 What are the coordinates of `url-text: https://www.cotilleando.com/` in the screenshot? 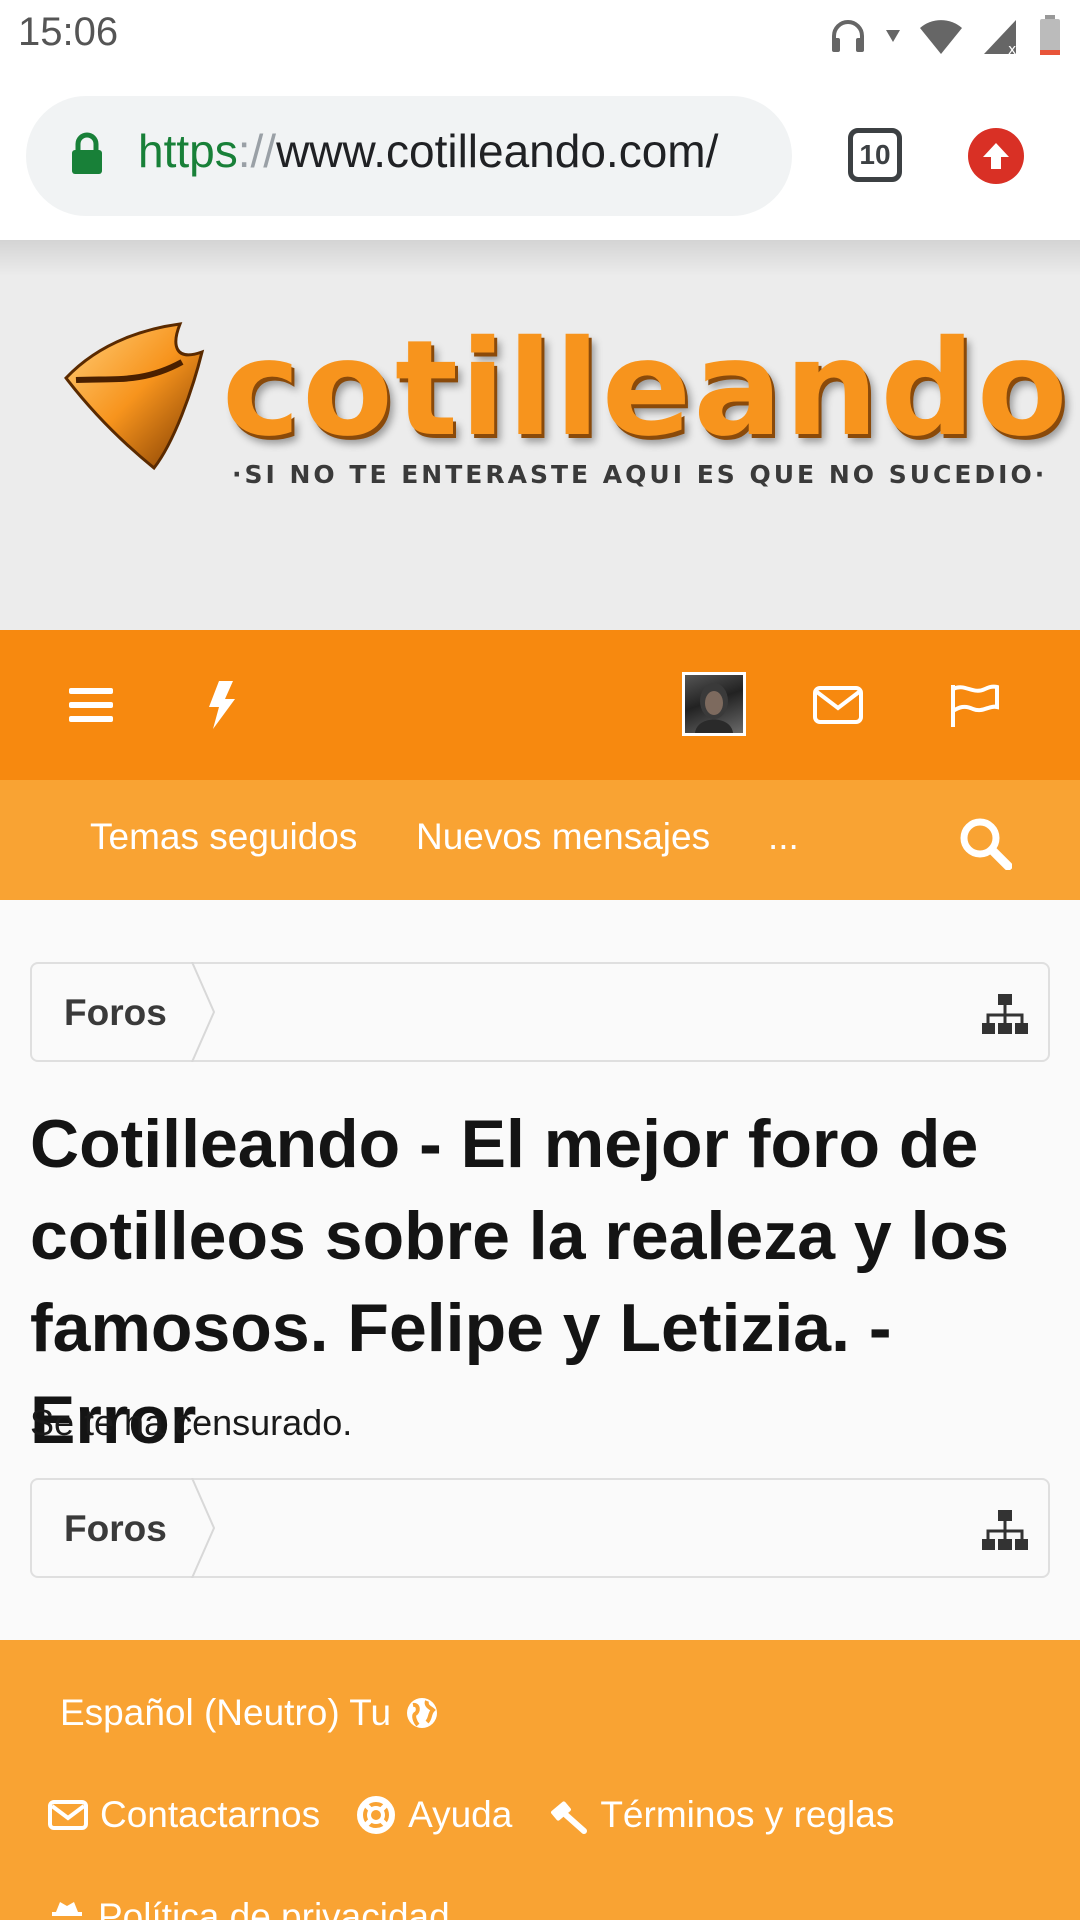 It's located at (428, 151).